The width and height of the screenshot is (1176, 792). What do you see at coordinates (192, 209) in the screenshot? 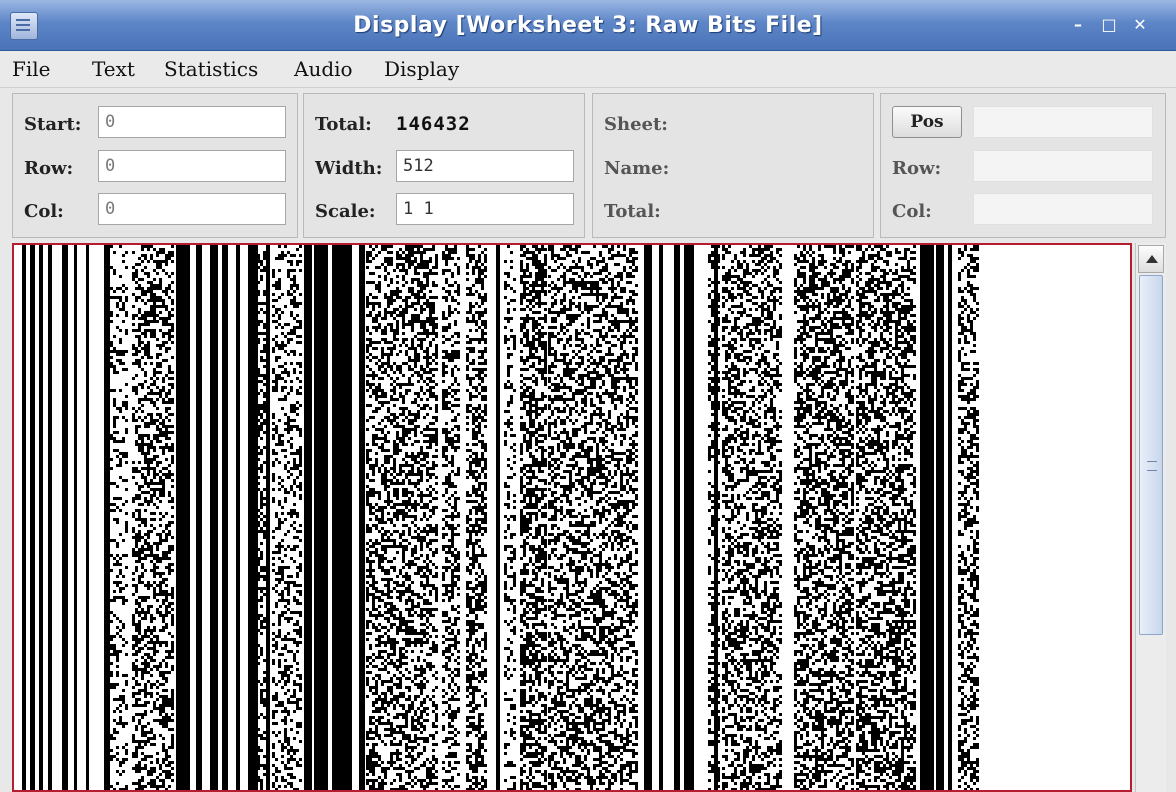
I see `col-field: 0` at bounding box center [192, 209].